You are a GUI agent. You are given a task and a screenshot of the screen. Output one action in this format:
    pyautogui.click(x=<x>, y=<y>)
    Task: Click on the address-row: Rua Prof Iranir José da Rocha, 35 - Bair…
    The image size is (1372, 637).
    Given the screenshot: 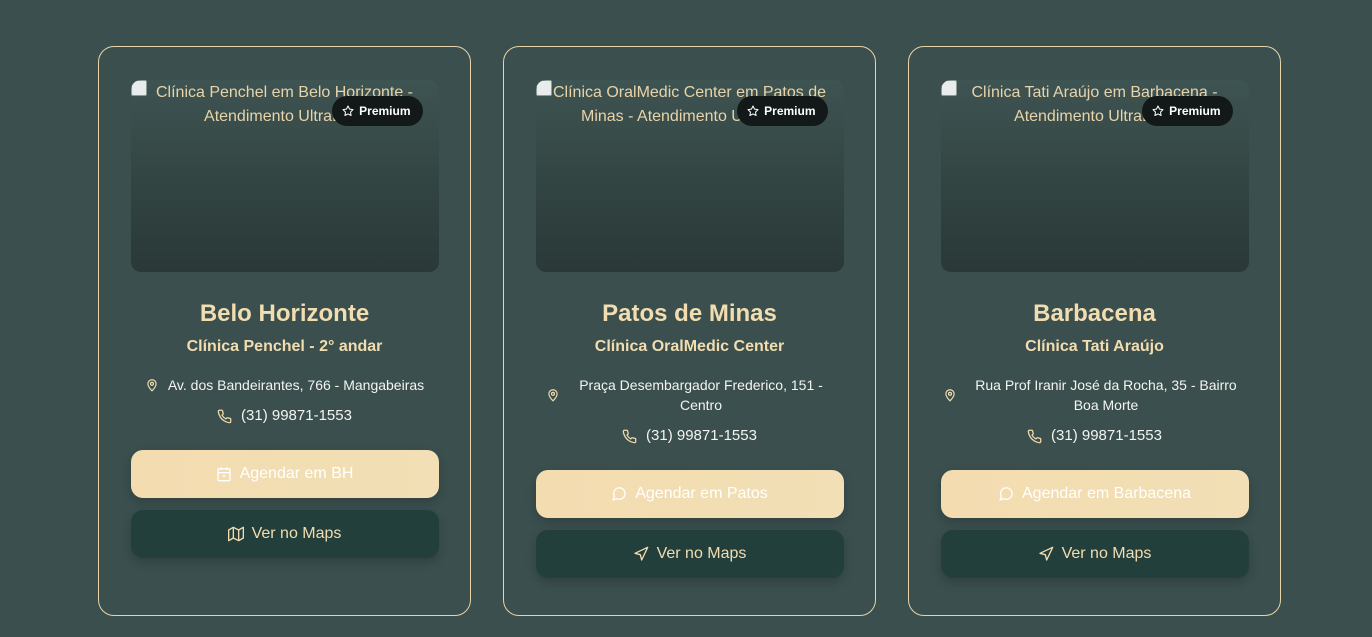 What is the action you would take?
    pyautogui.click(x=1095, y=395)
    